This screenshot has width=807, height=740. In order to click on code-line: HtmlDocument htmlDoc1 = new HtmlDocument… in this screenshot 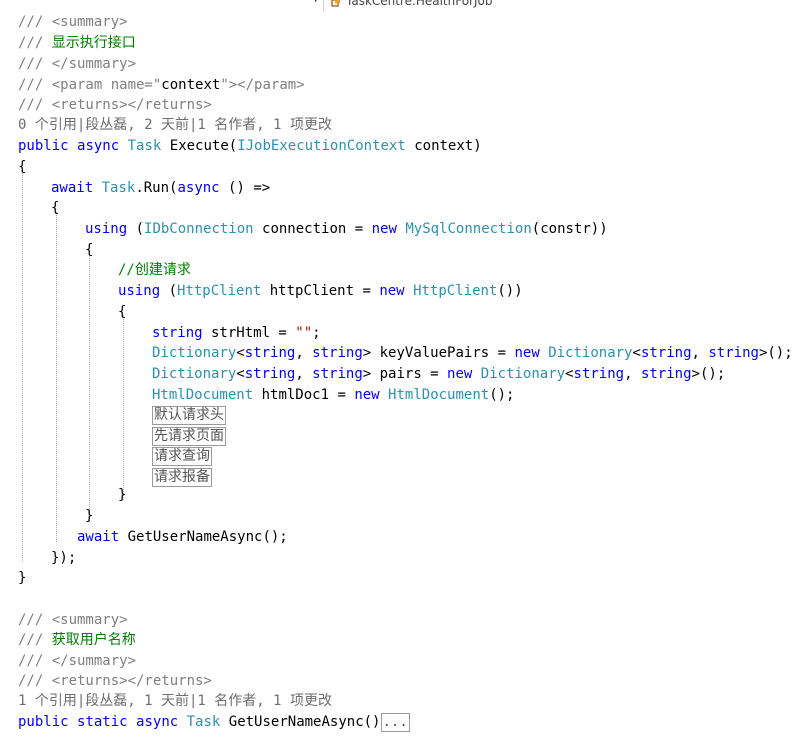, I will do `click(333, 395)`.